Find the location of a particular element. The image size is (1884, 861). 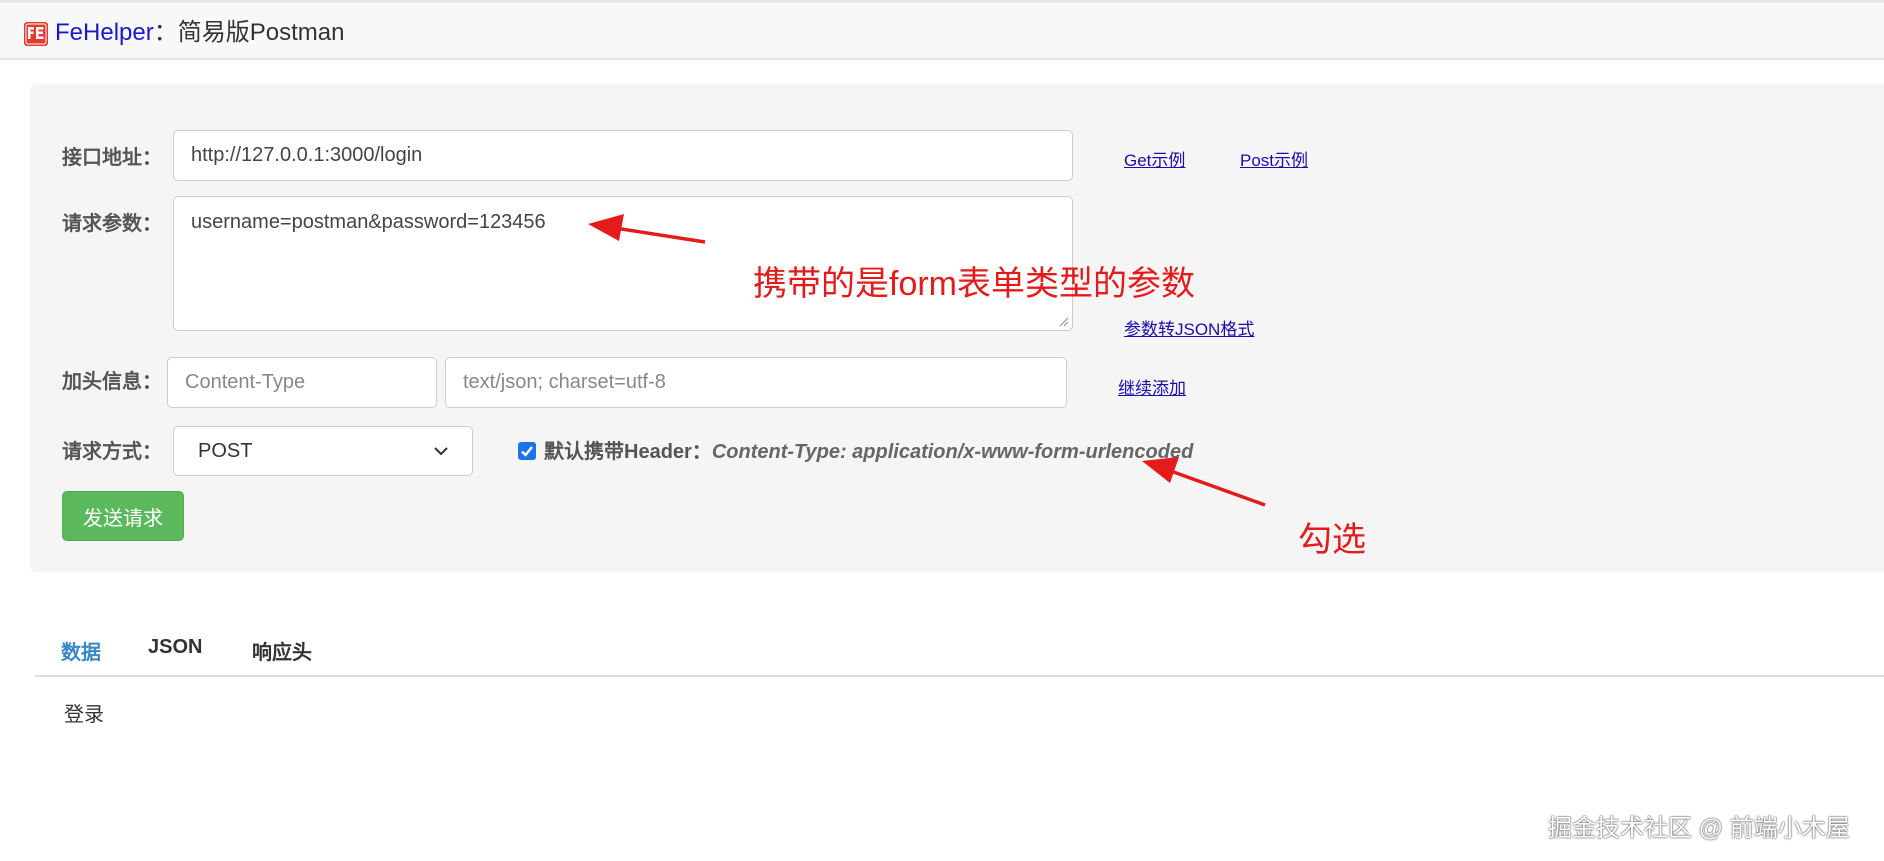

tab-data: 数据 is located at coordinates (81, 650).